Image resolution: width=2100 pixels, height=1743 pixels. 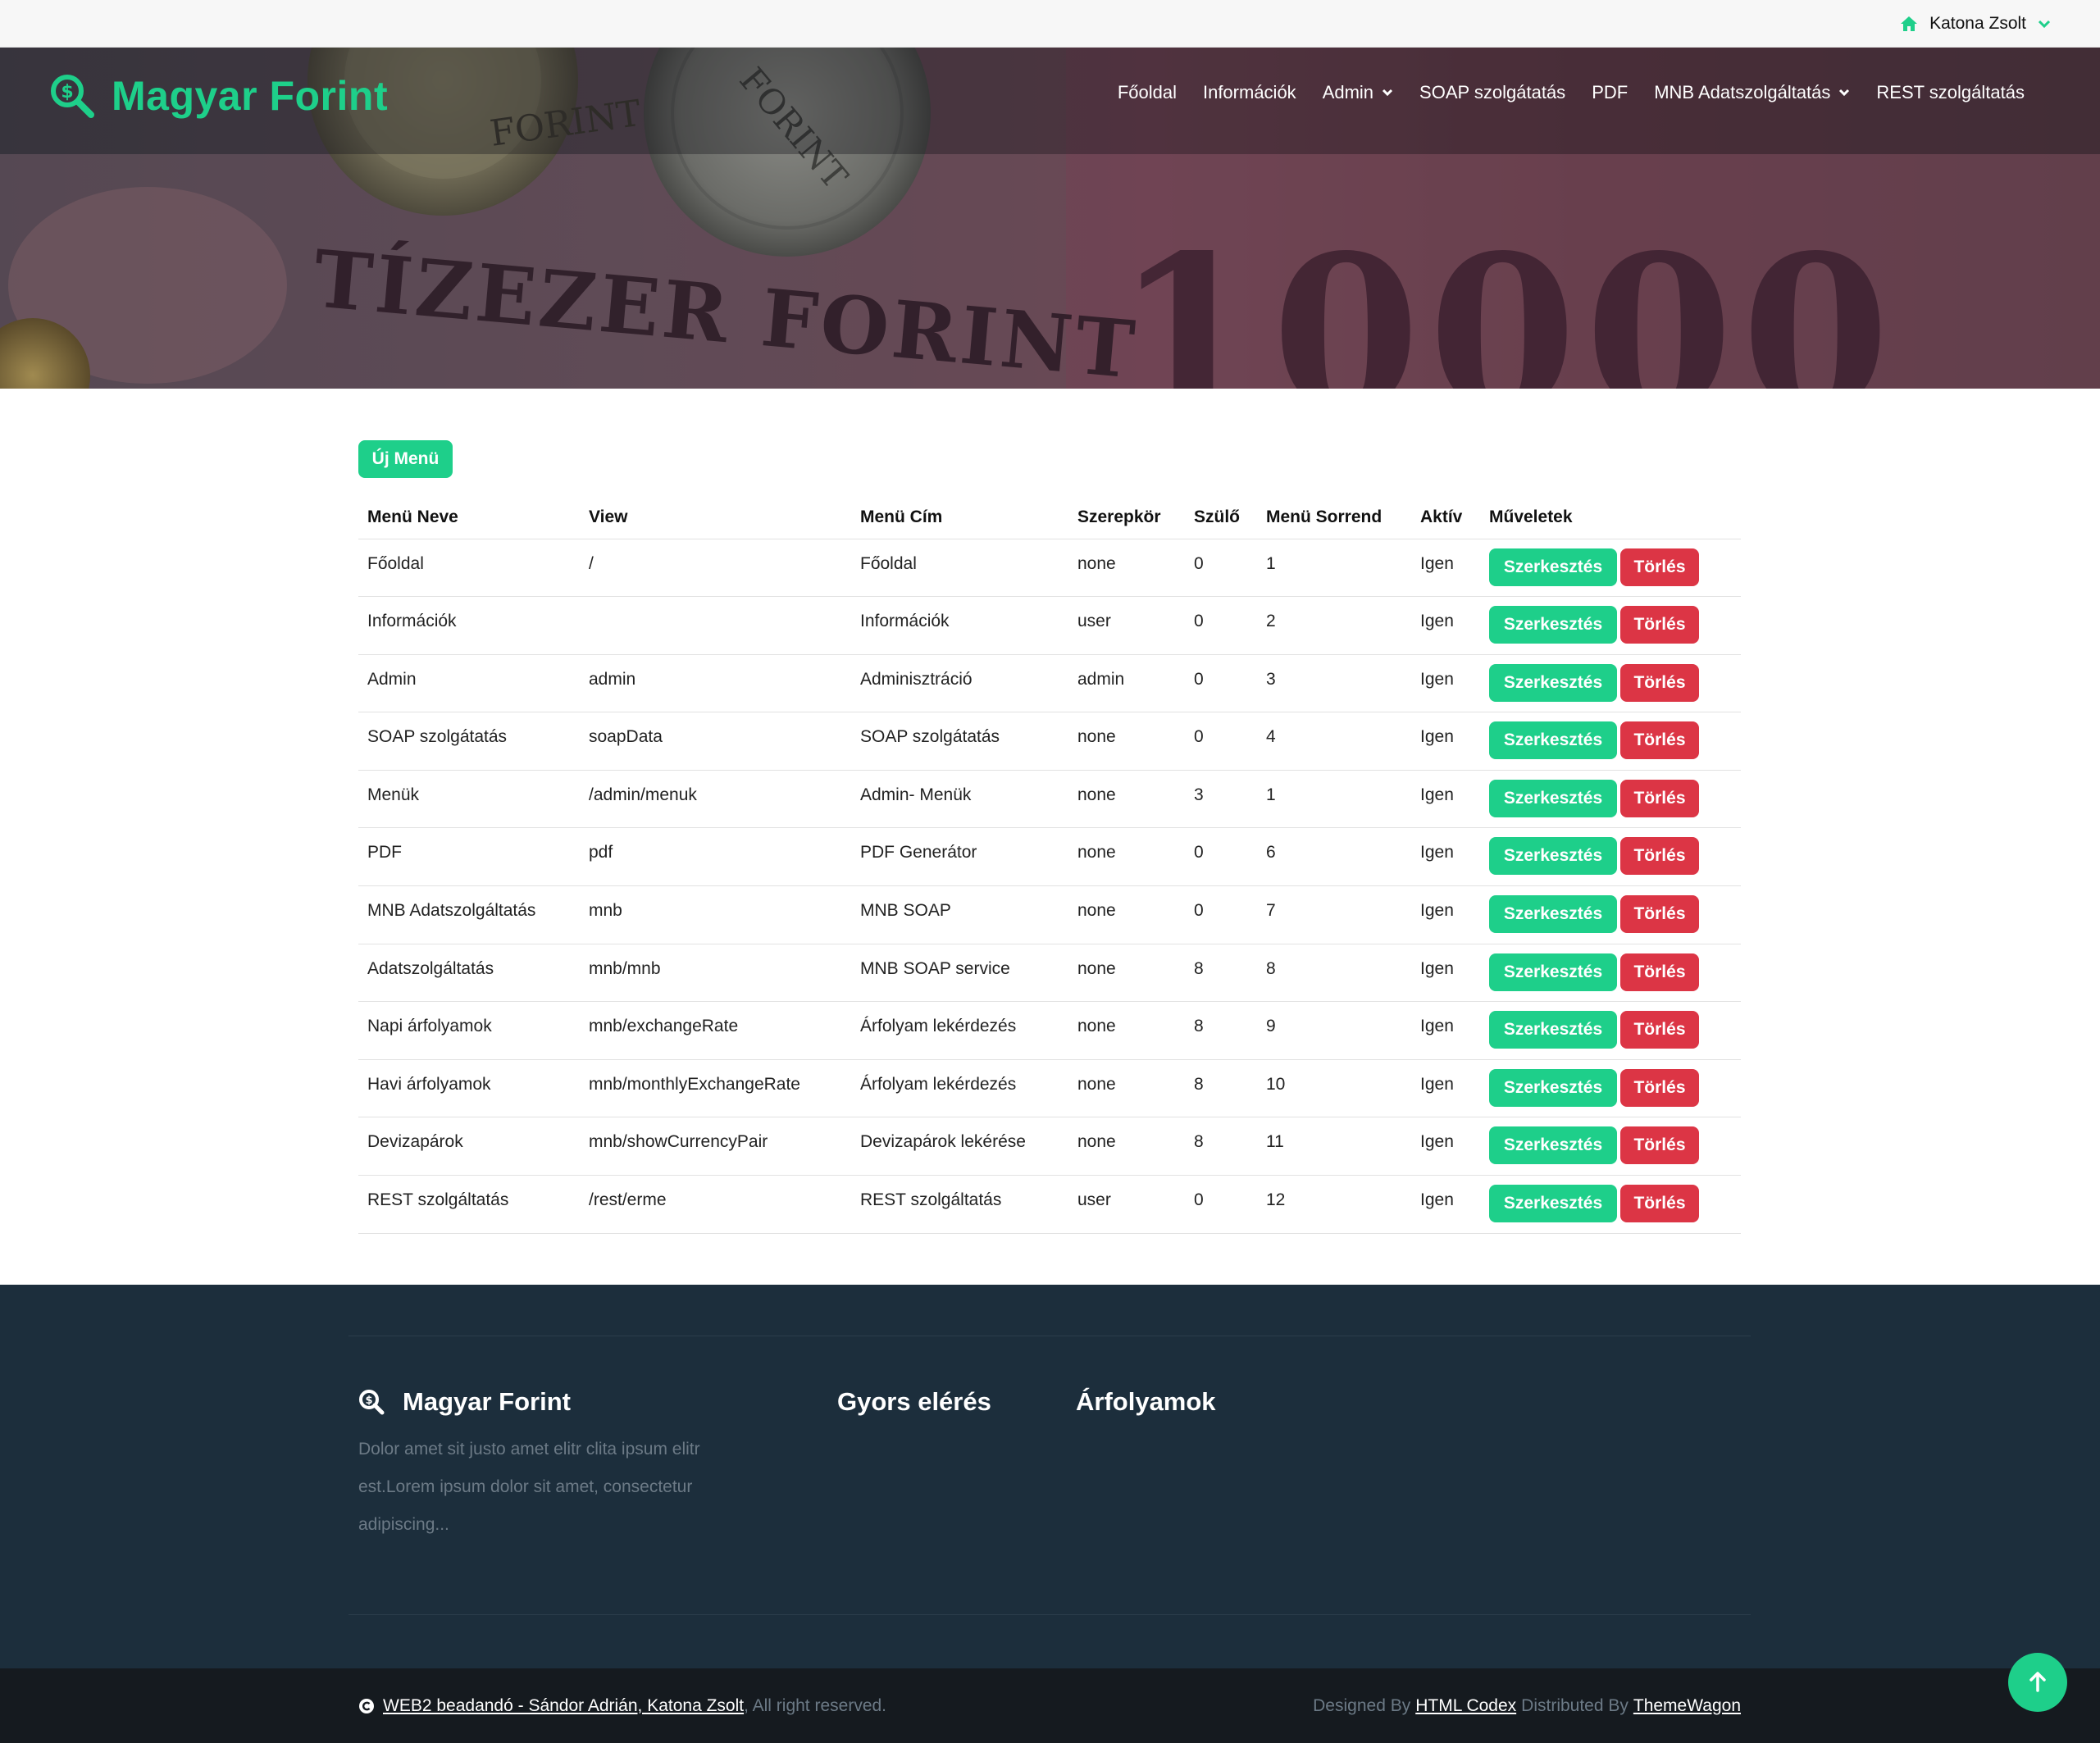 I want to click on distributor-link: ThemeWagon, so click(x=1687, y=1706).